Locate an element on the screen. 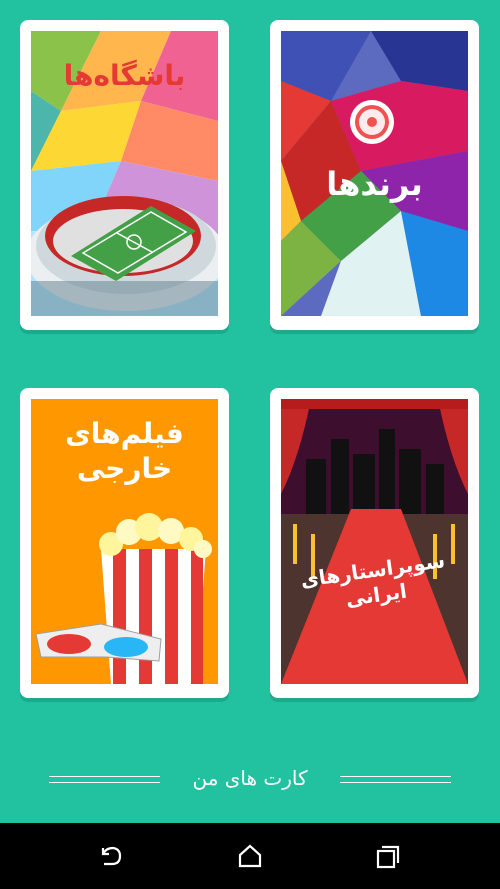 This screenshot has width=500, height=889. card-clubs-title: باشگاه‌ها is located at coordinates (124, 75).